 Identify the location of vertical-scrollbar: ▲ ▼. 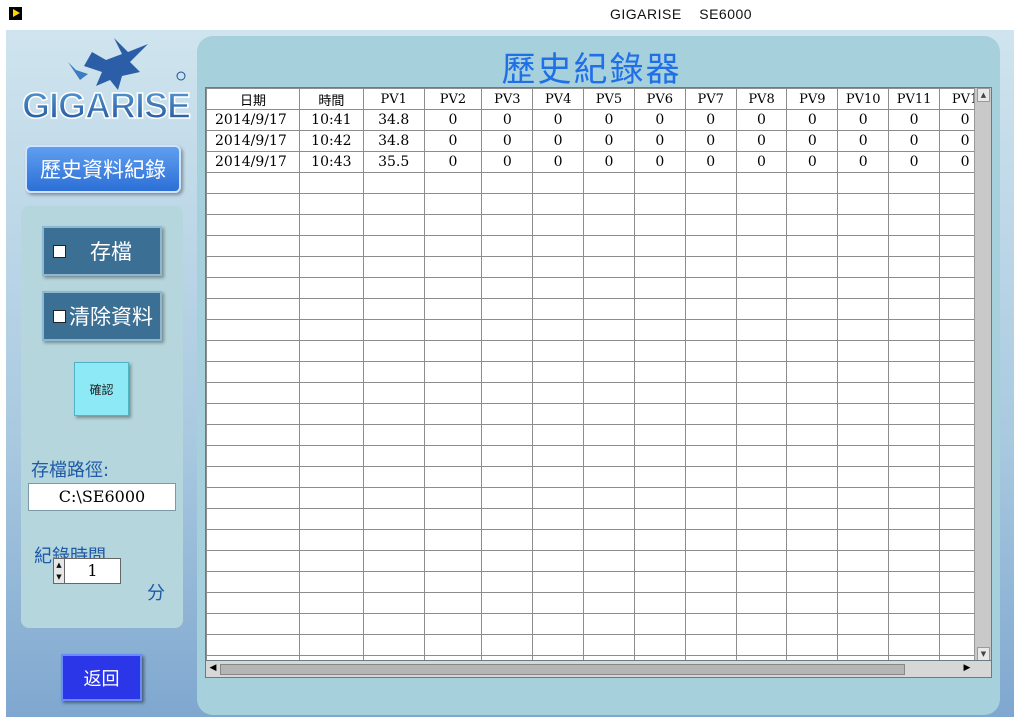
(982, 382).